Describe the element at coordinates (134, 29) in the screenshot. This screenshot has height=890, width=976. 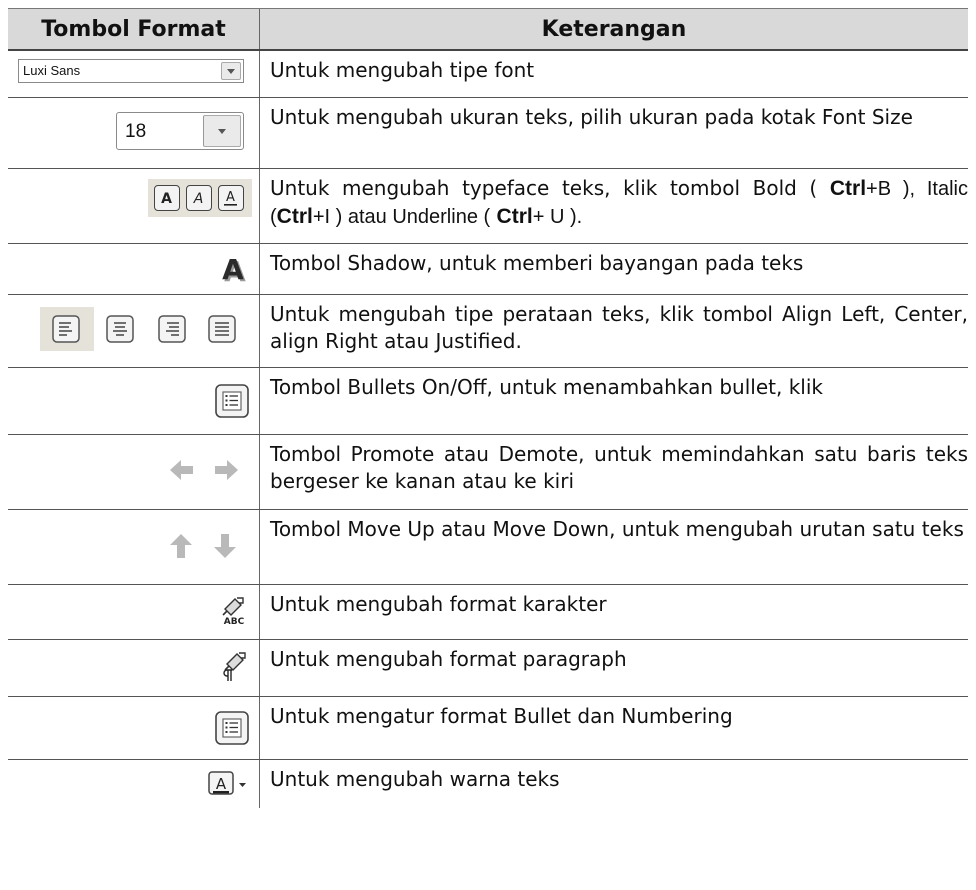
I see `header-tombol-format: Tombol Format` at that location.